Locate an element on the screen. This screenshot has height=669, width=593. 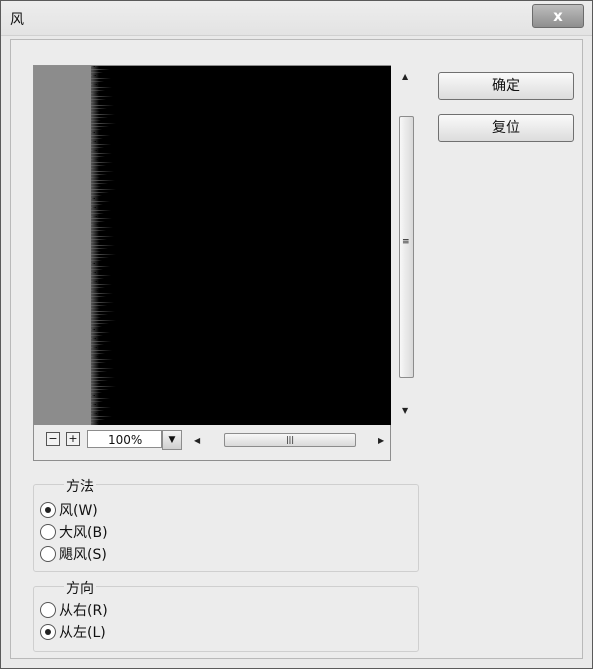
title-bar: 风 x is located at coordinates (296, 18).